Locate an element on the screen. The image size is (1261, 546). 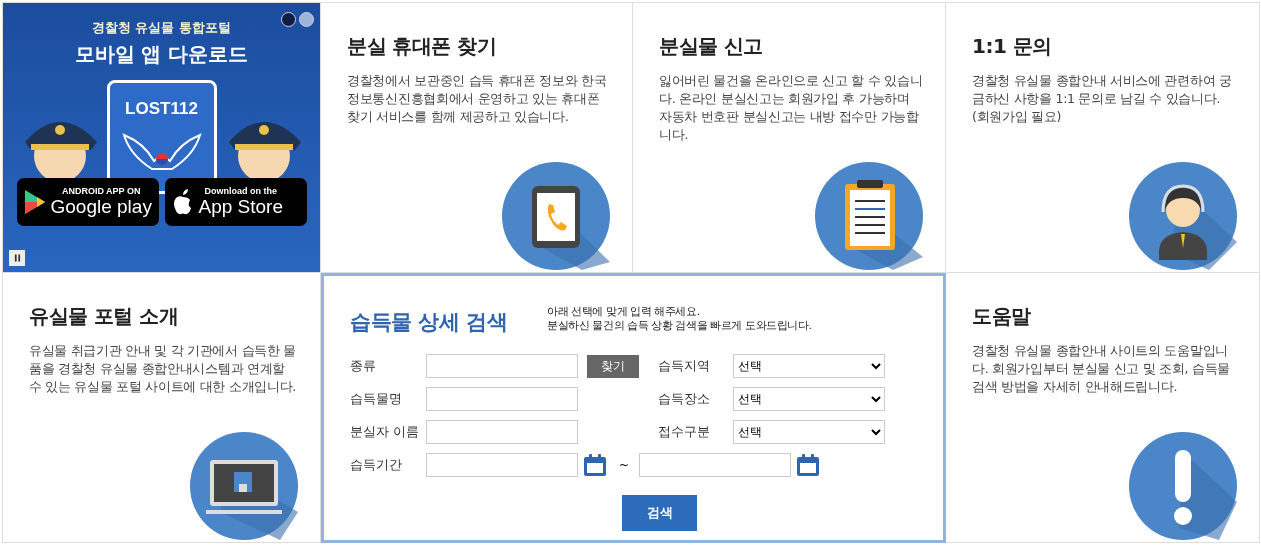
store-name: Google play is located at coordinates (101, 207).